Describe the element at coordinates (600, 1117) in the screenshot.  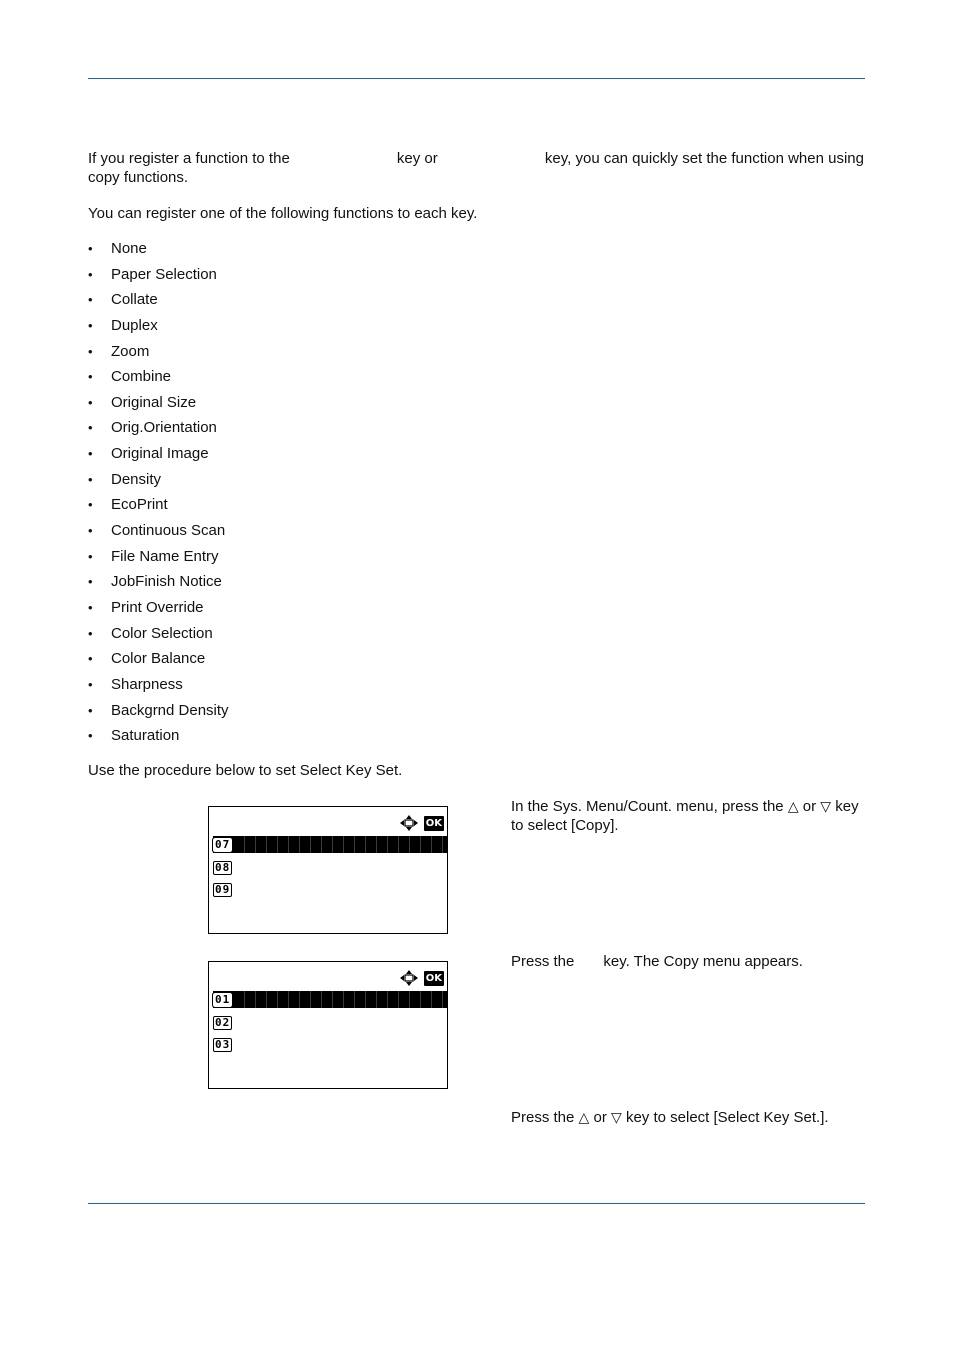
I see `step-3-or: or` at that location.